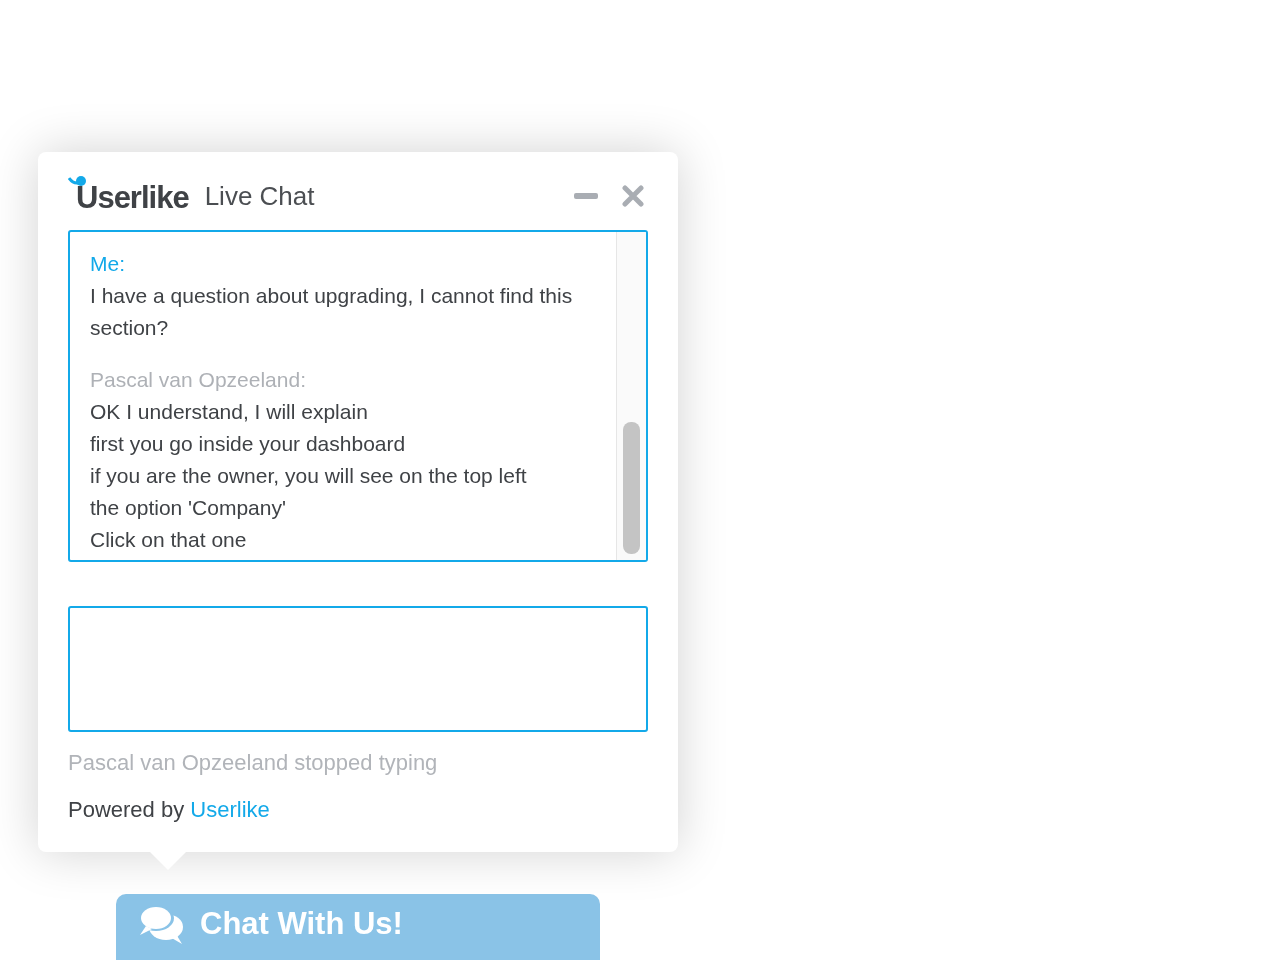 The height and width of the screenshot is (960, 1280). What do you see at coordinates (229, 412) in the screenshot?
I see `message-text: OK I understand, I will explain` at bounding box center [229, 412].